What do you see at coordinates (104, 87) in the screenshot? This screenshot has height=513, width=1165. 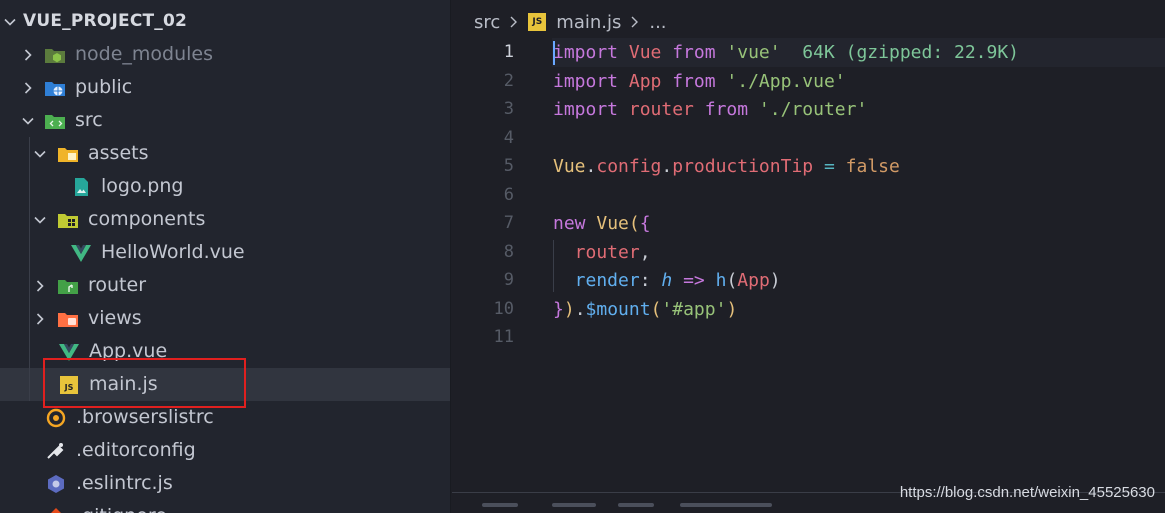 I see `tree-item-label: public` at bounding box center [104, 87].